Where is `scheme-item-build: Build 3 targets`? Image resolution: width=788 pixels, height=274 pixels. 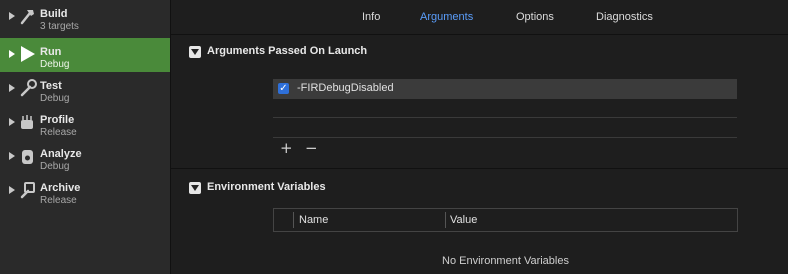
scheme-item-build: Build 3 targets is located at coordinates (85, 17).